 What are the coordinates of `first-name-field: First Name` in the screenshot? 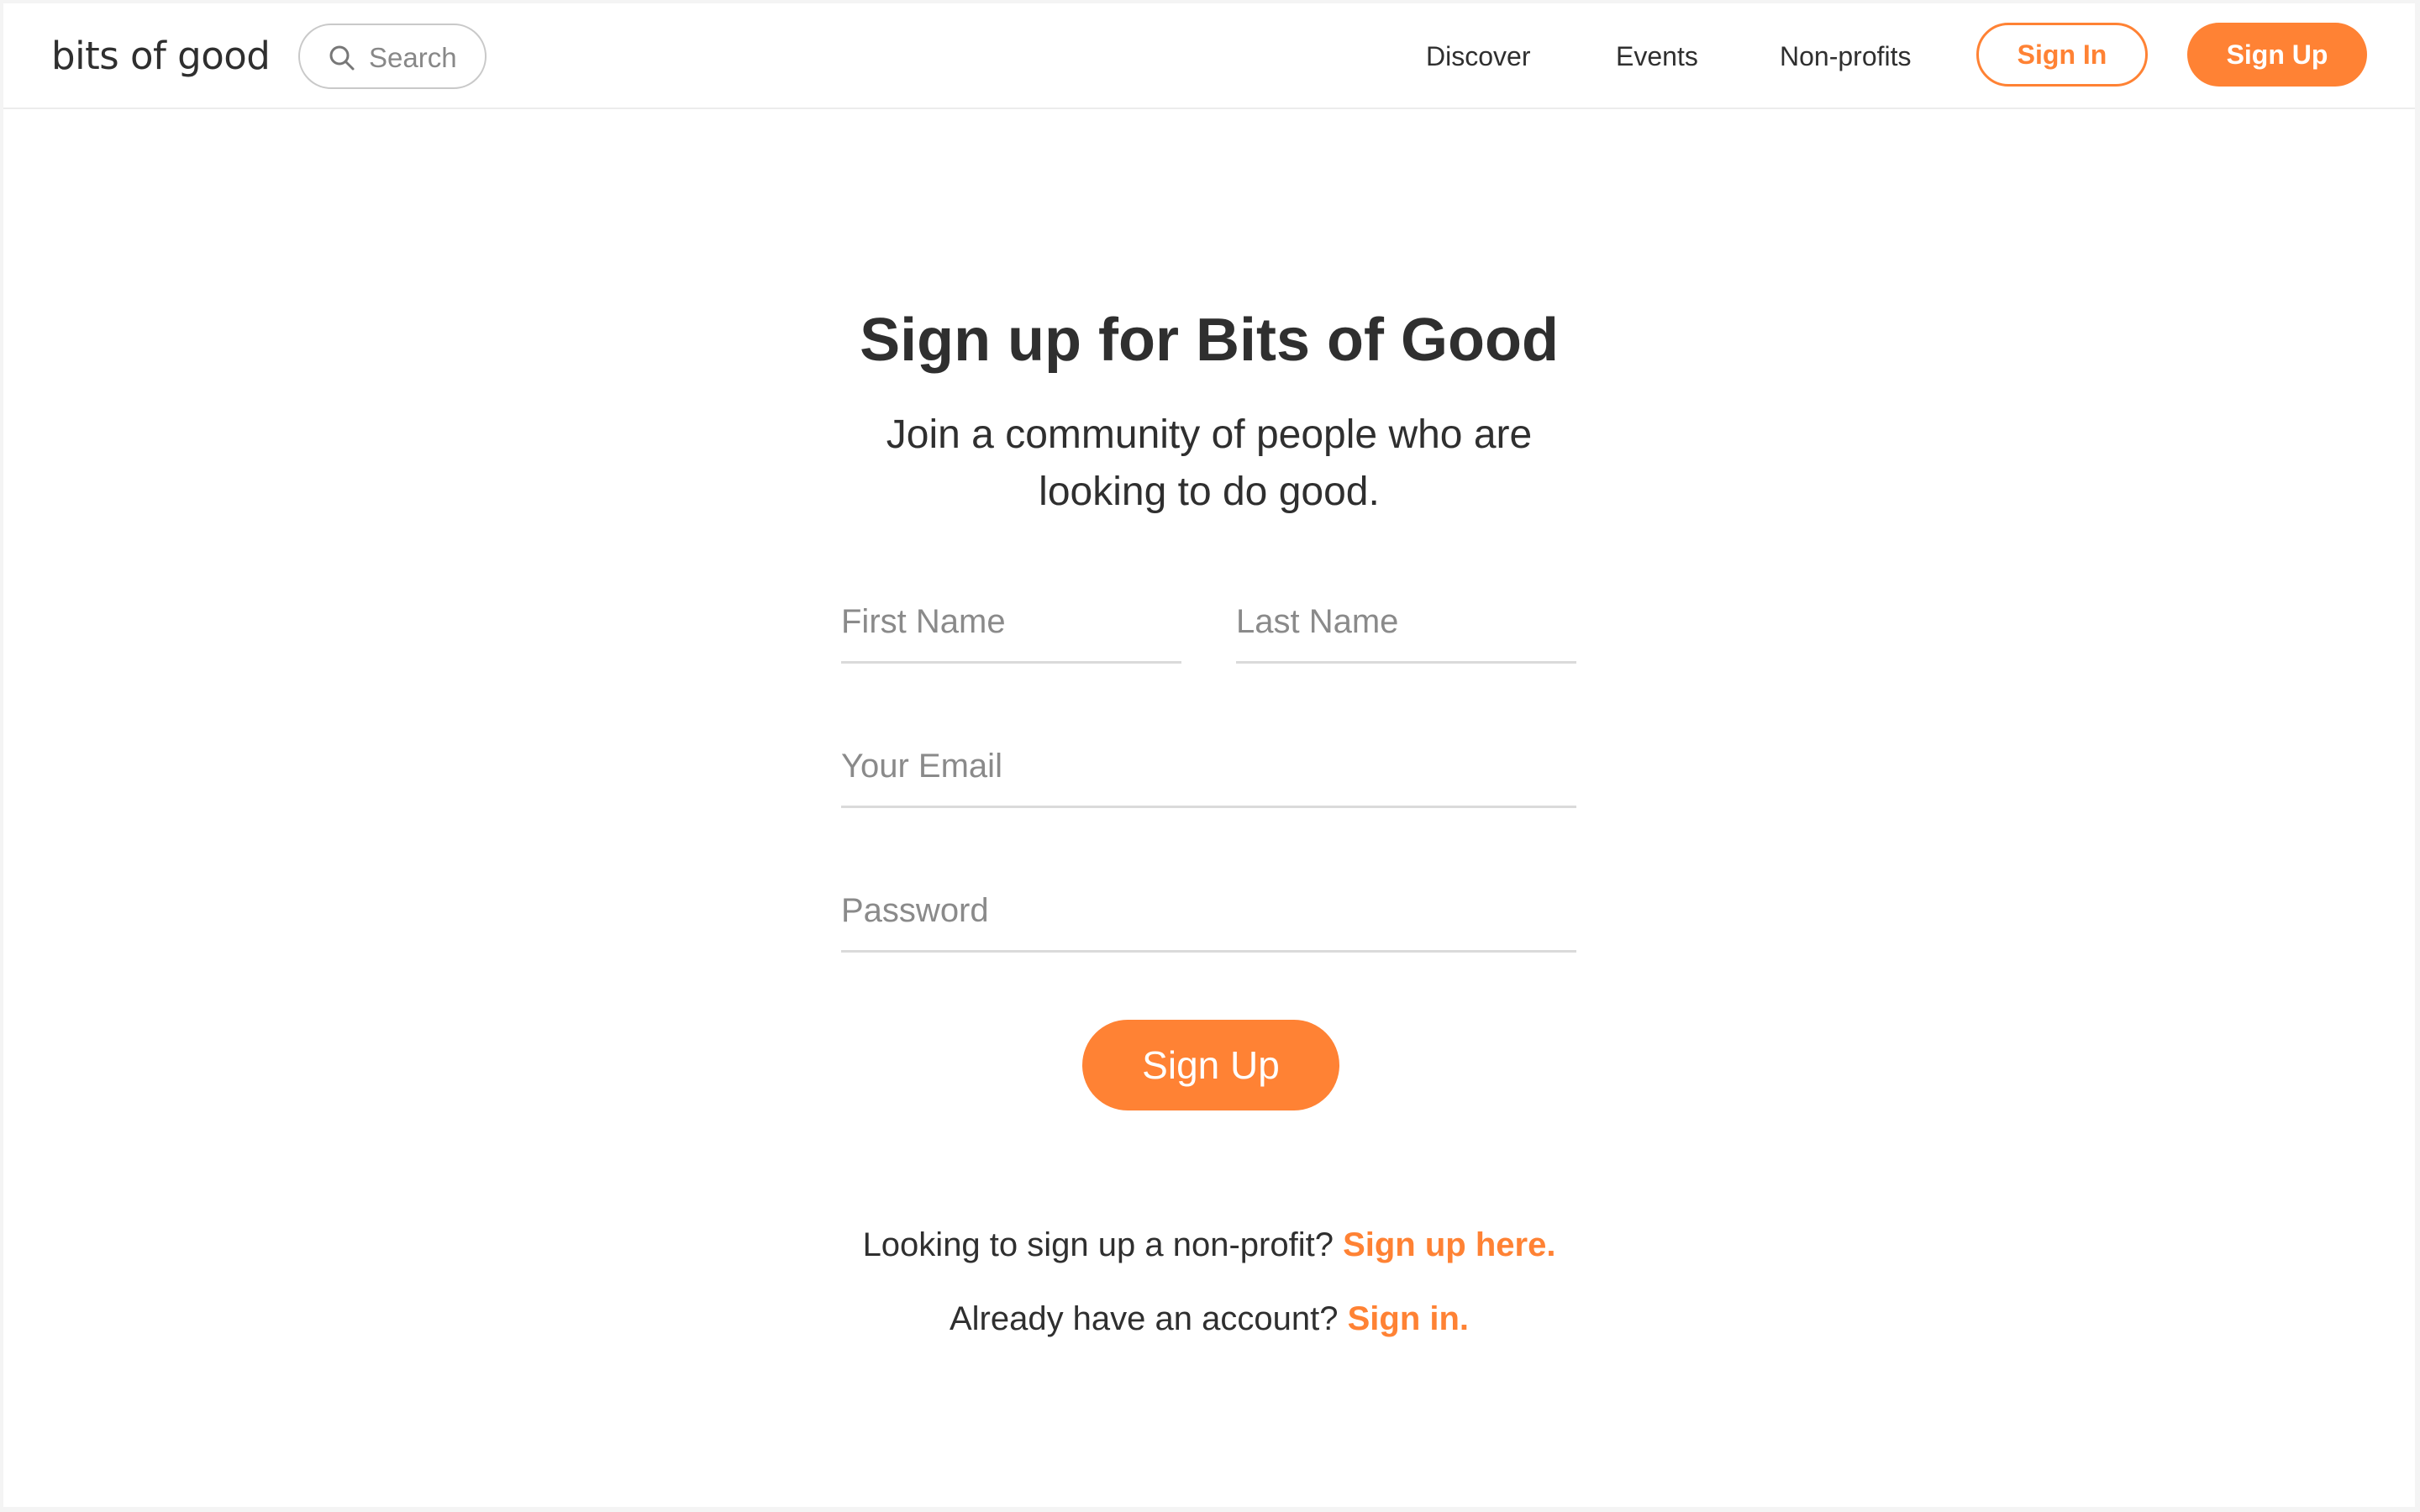 It's located at (1011, 625).